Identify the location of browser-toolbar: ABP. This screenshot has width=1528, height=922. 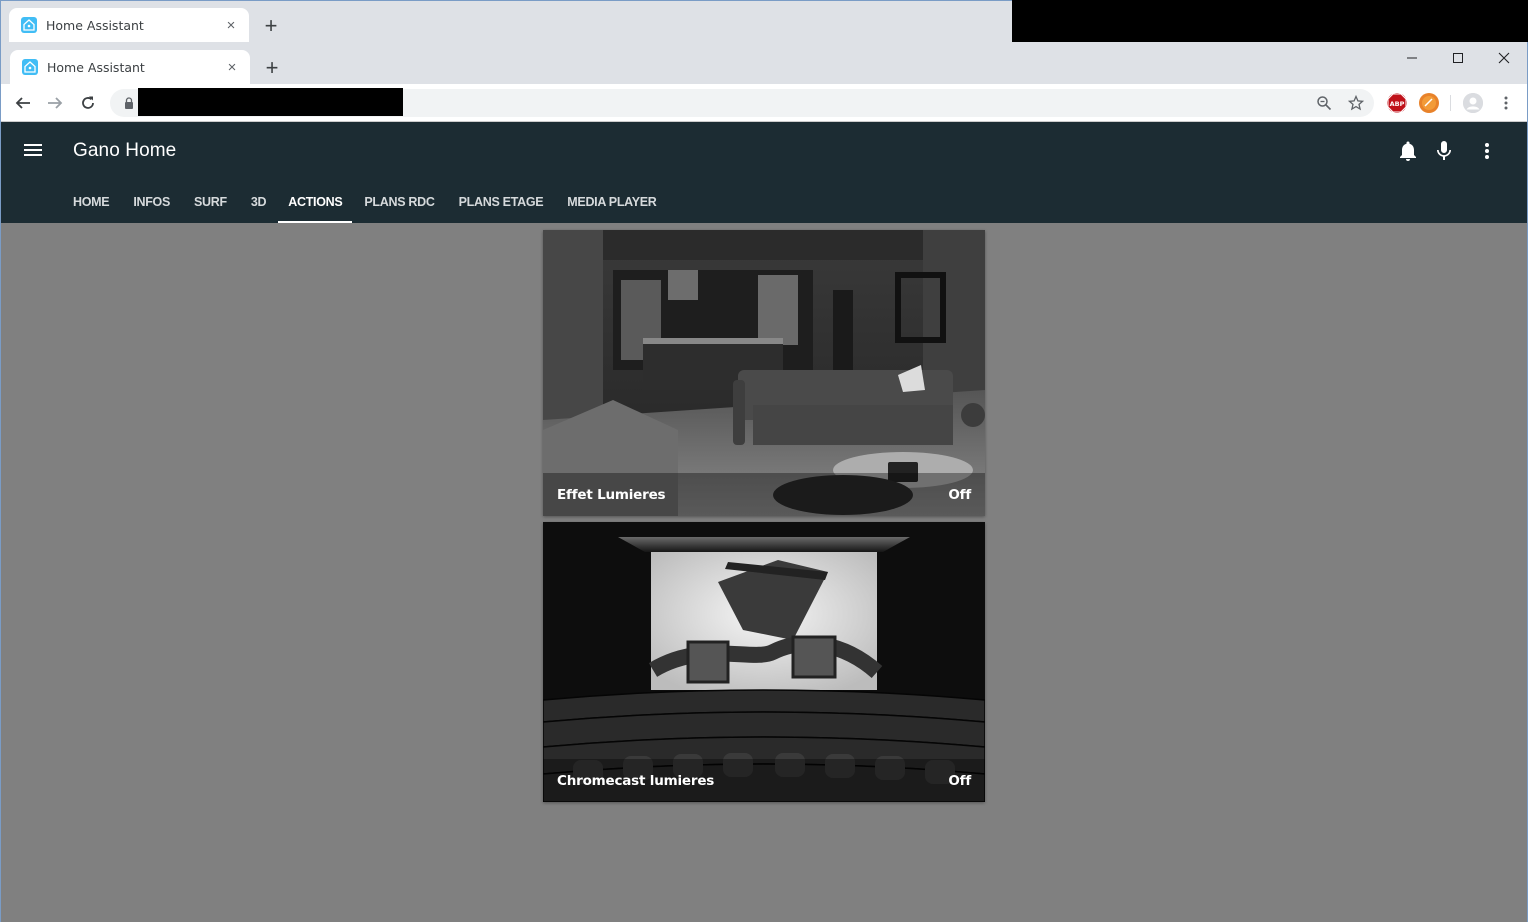
(764, 103).